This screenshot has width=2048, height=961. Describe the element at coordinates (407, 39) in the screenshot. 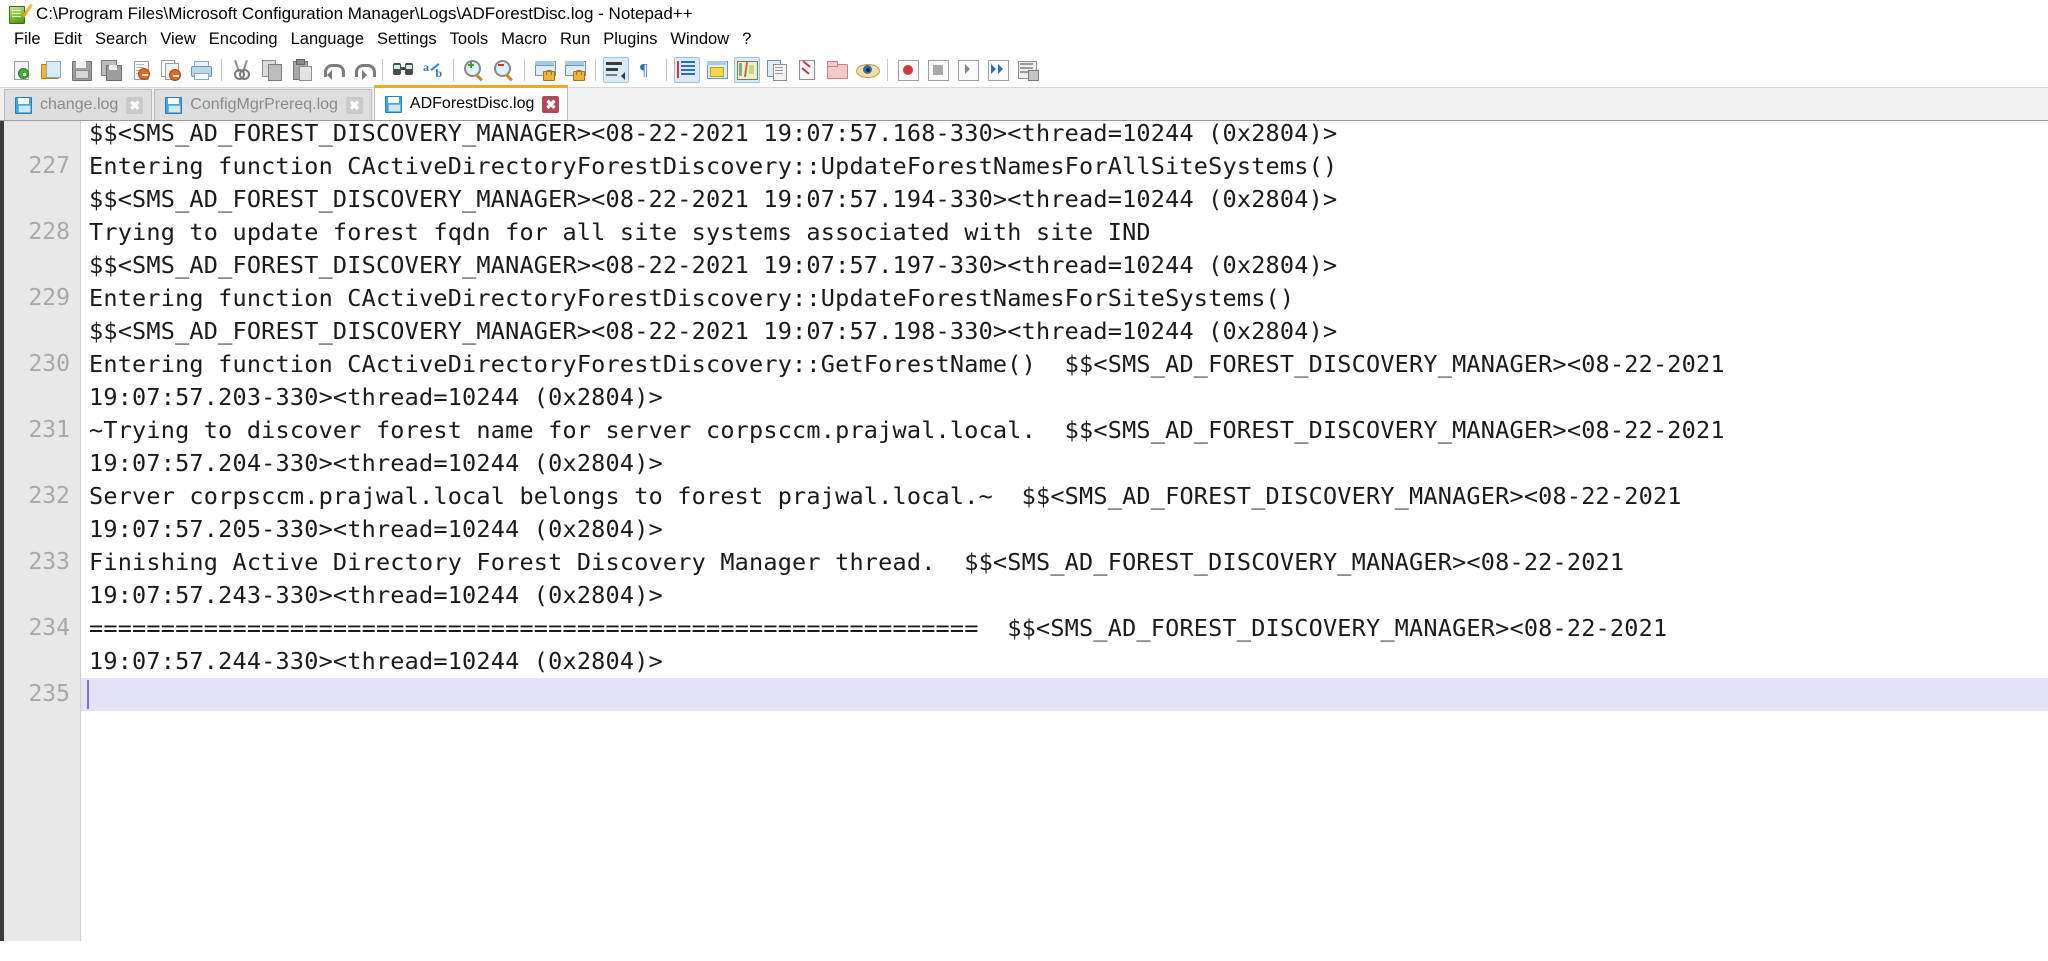

I see `menu-item-settings: Settings` at that location.